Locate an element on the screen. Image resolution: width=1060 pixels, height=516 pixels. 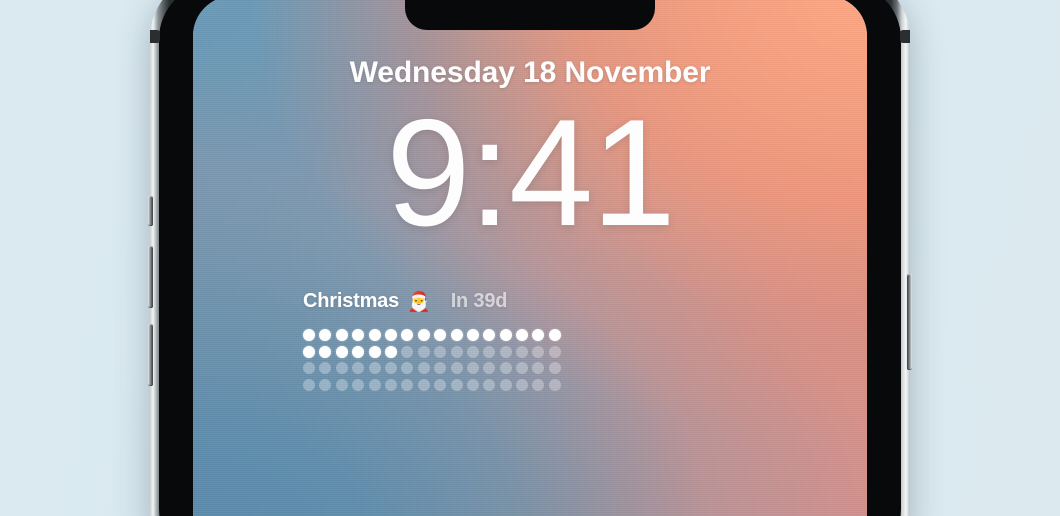
countdown-widget: Christmas 🎅 In 39d is located at coordinates (438, 342).